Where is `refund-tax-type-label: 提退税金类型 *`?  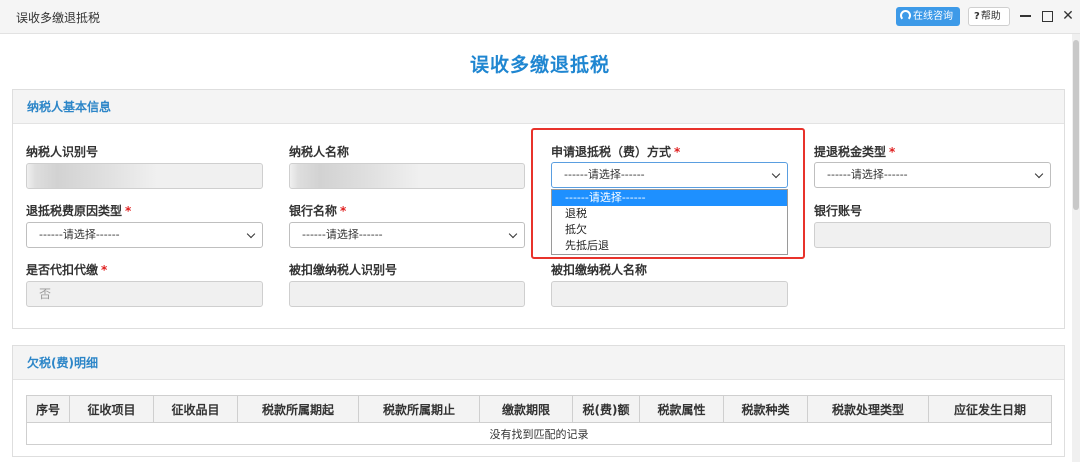 refund-tax-type-label: 提退税金类型 * is located at coordinates (855, 152).